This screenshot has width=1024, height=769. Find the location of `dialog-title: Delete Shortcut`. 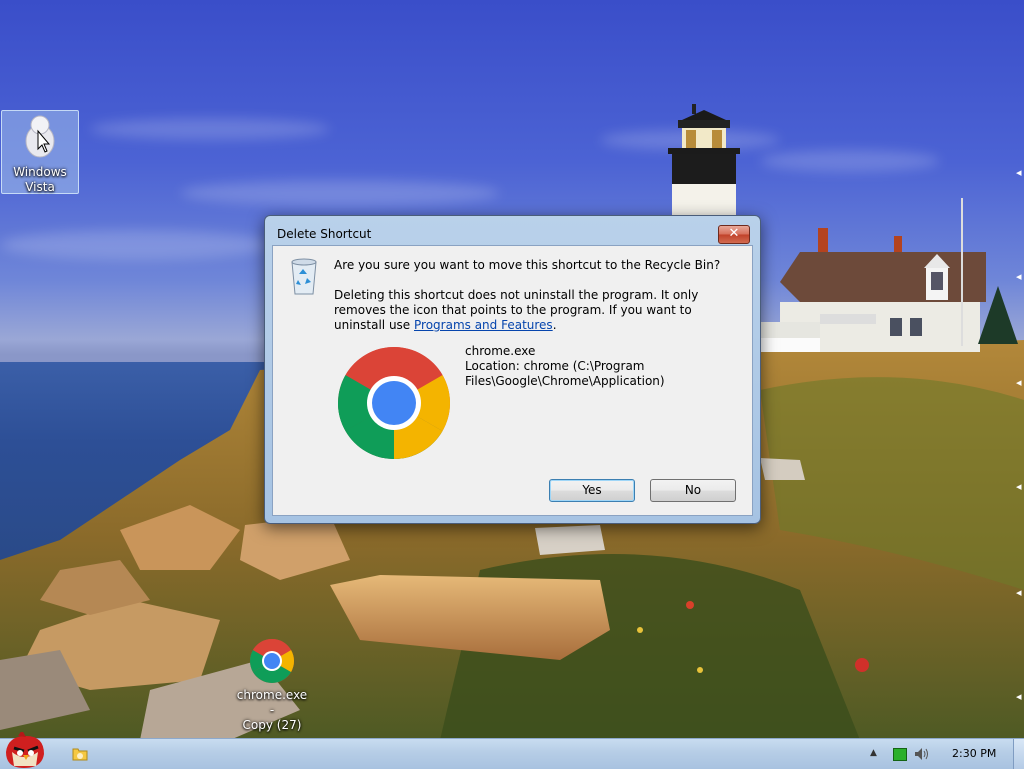

dialog-title: Delete Shortcut is located at coordinates (324, 234).